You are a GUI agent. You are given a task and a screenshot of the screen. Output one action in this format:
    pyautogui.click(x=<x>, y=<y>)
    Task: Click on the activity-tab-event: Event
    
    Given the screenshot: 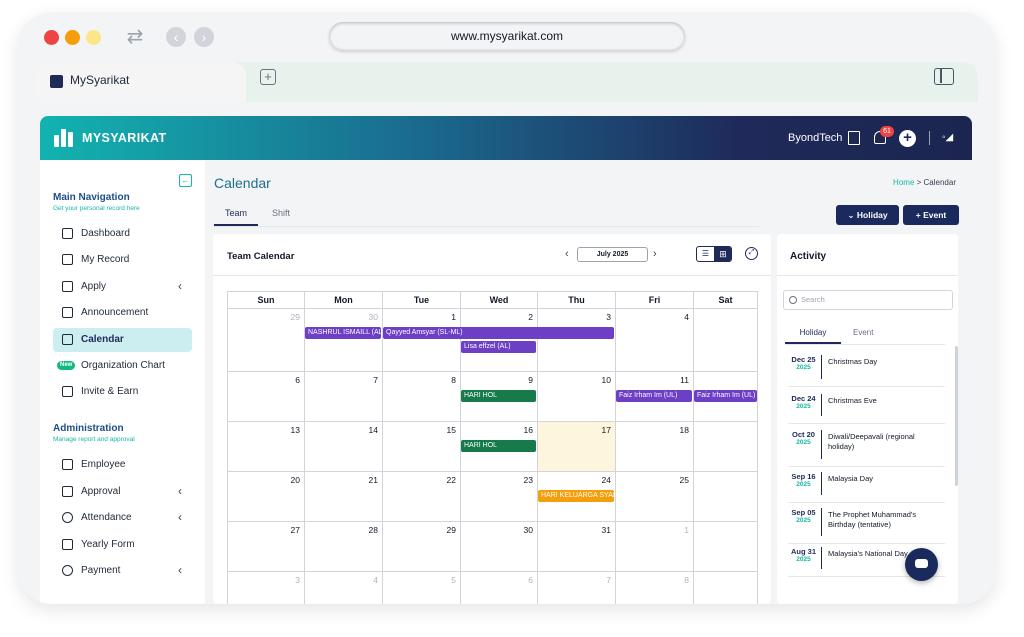 What is the action you would take?
    pyautogui.click(x=863, y=336)
    